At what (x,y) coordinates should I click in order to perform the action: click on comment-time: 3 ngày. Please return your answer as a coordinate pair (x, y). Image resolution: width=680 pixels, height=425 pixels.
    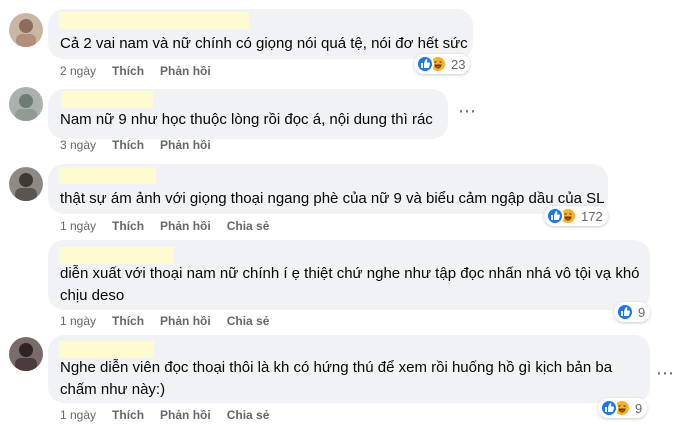
    Looking at the image, I should click on (78, 145).